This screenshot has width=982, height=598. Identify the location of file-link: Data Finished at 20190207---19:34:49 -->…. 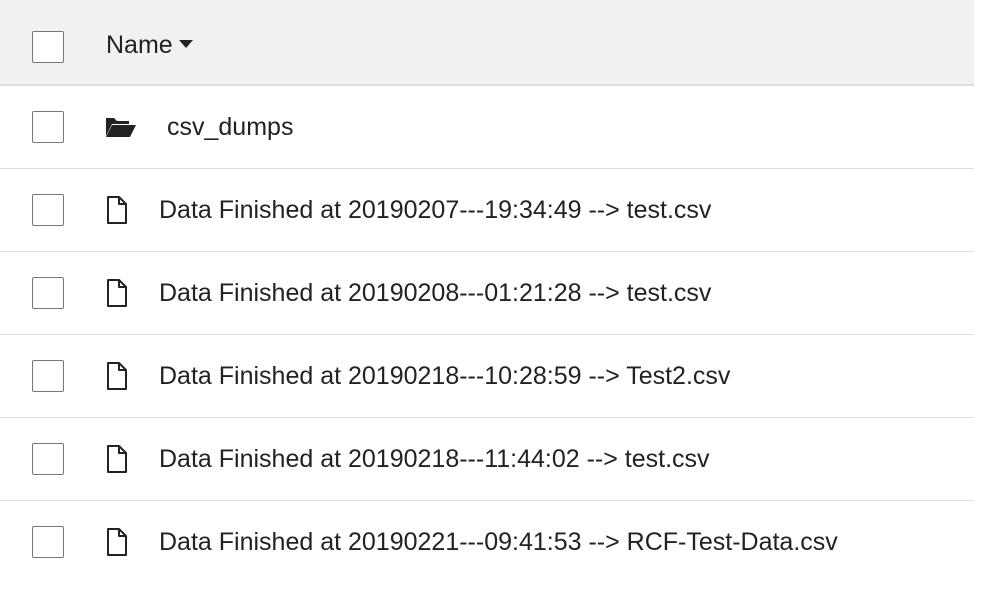
(435, 210).